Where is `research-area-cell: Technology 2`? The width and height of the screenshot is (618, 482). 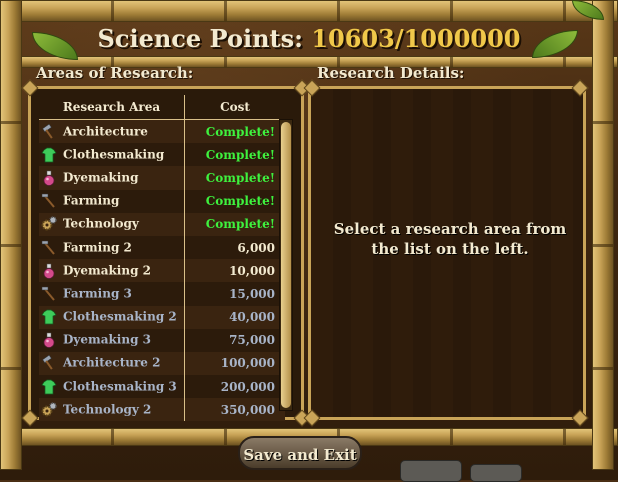
research-area-cell: Technology 2 is located at coordinates (112, 410).